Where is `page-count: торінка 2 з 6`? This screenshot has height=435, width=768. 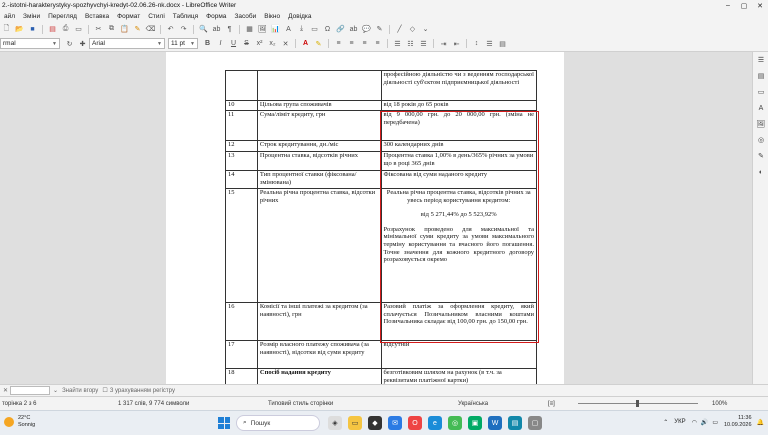
page-count: торінка 2 з 6 is located at coordinates (59, 404).